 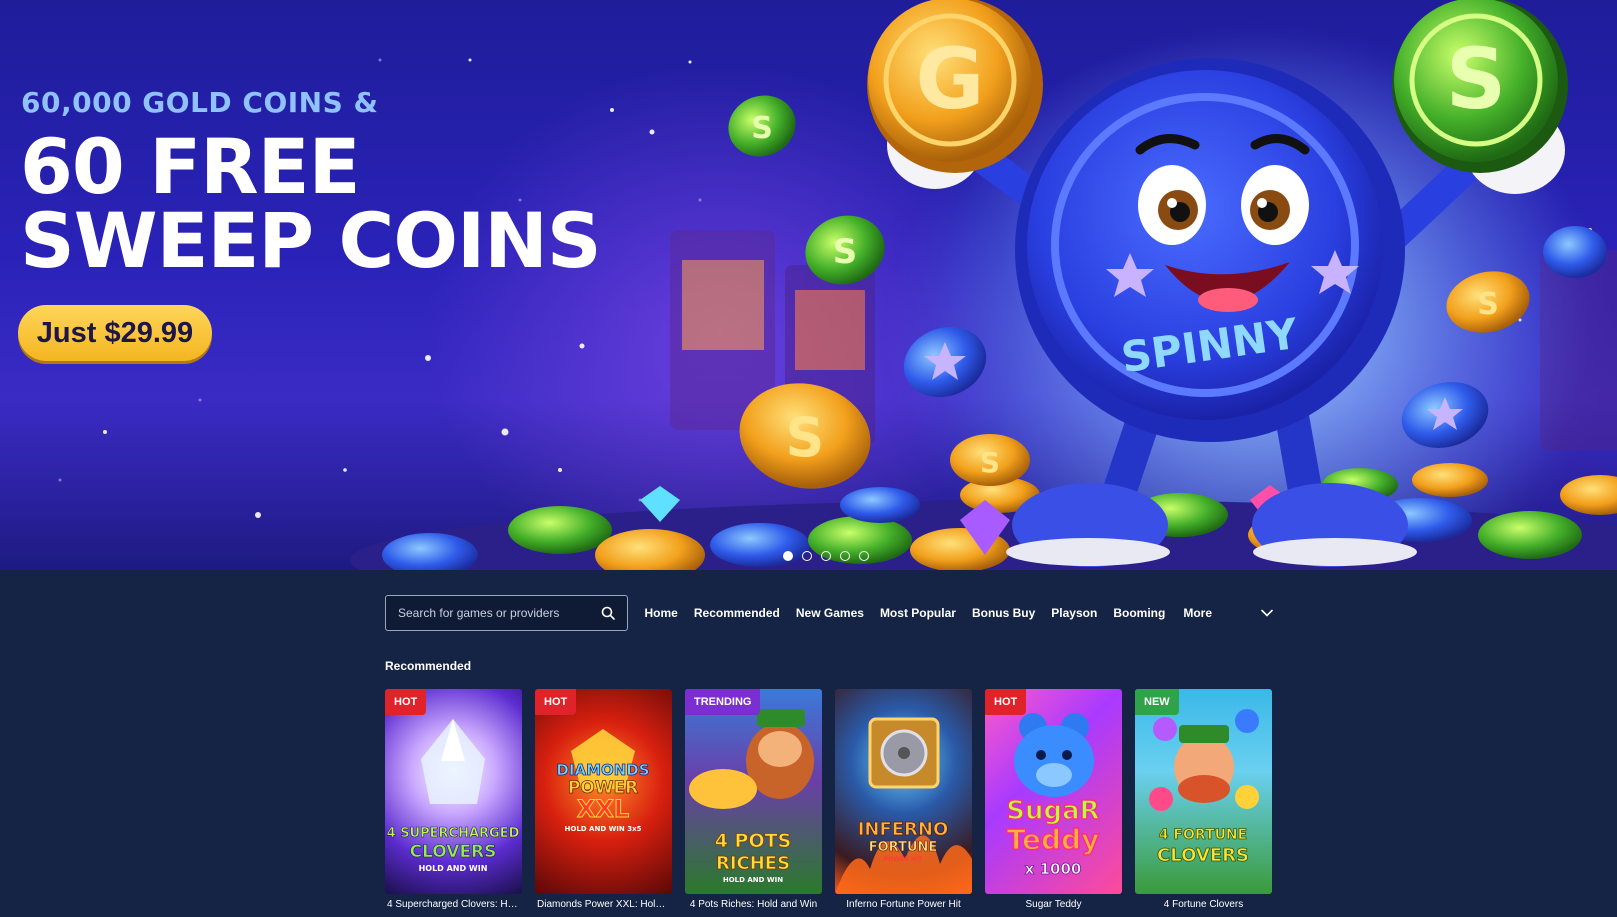 I want to click on game-thumbnail: NEW 4 FORTUNE CLOVERS, so click(x=1203, y=791).